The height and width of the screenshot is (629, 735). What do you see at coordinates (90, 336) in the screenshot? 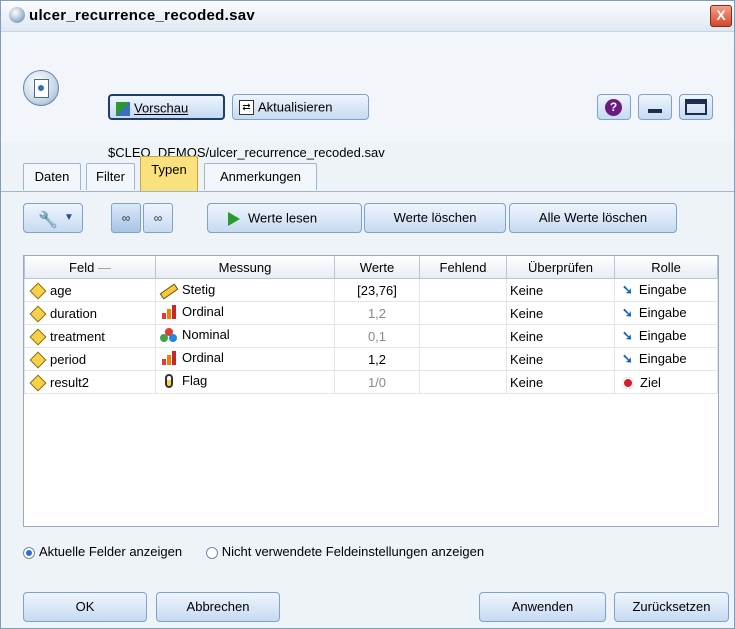
I see `cell-field: treatment` at bounding box center [90, 336].